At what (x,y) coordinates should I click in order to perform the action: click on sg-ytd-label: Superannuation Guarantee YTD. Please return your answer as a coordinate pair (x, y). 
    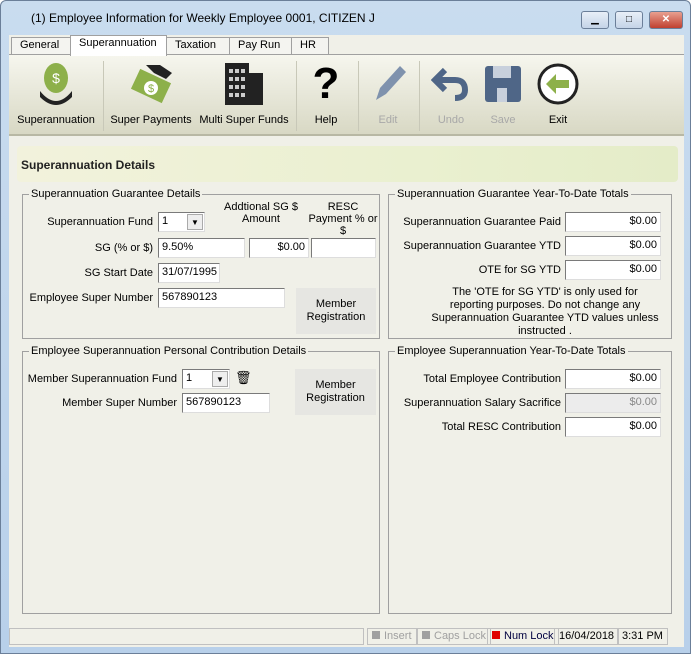
    Looking at the image, I should click on (482, 246).